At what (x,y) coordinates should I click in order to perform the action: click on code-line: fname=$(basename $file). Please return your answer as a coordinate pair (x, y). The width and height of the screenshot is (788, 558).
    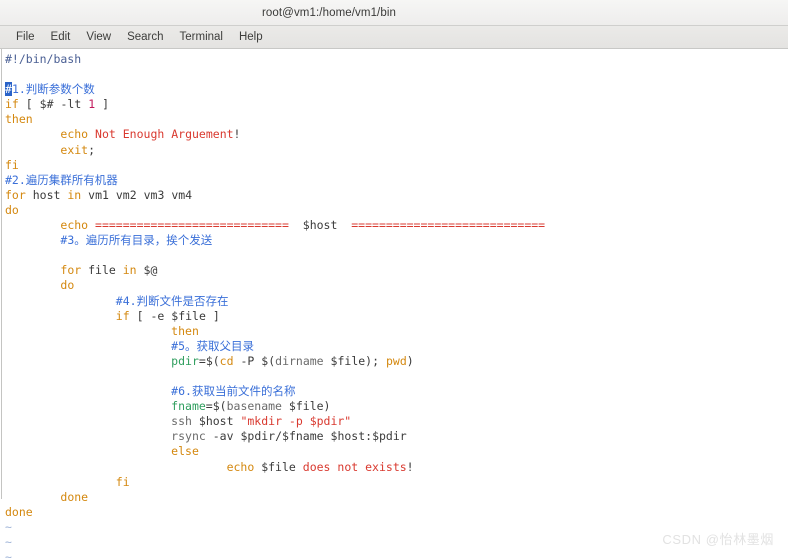
    Looking at the image, I should click on (251, 406).